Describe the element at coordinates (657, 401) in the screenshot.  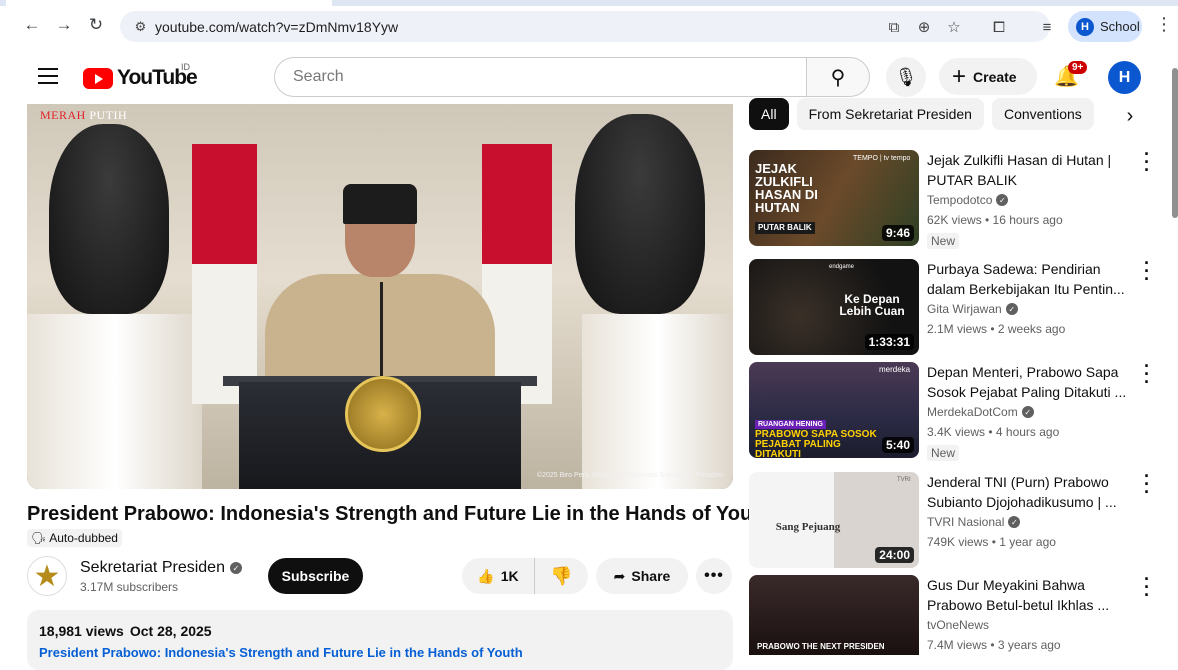
I see `right-pedestal` at that location.